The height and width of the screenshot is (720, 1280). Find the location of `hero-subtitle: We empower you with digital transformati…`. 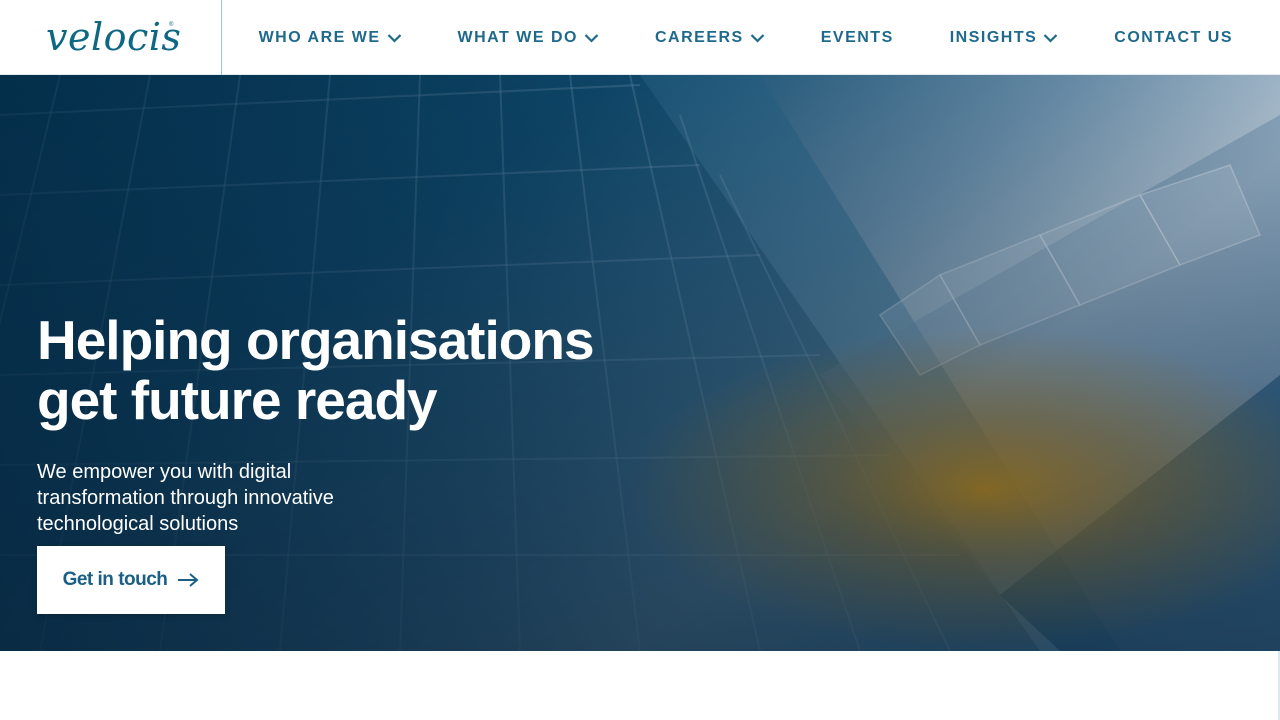

hero-subtitle: We empower you with digital transformati… is located at coordinates (185, 498).